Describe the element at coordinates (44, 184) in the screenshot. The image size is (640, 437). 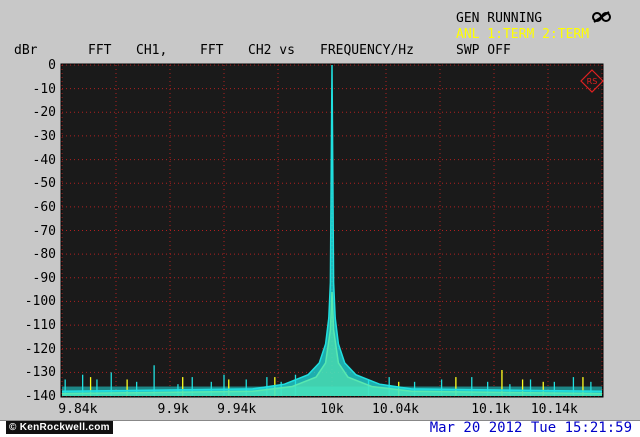
I see `y-tick-label: -50` at that location.